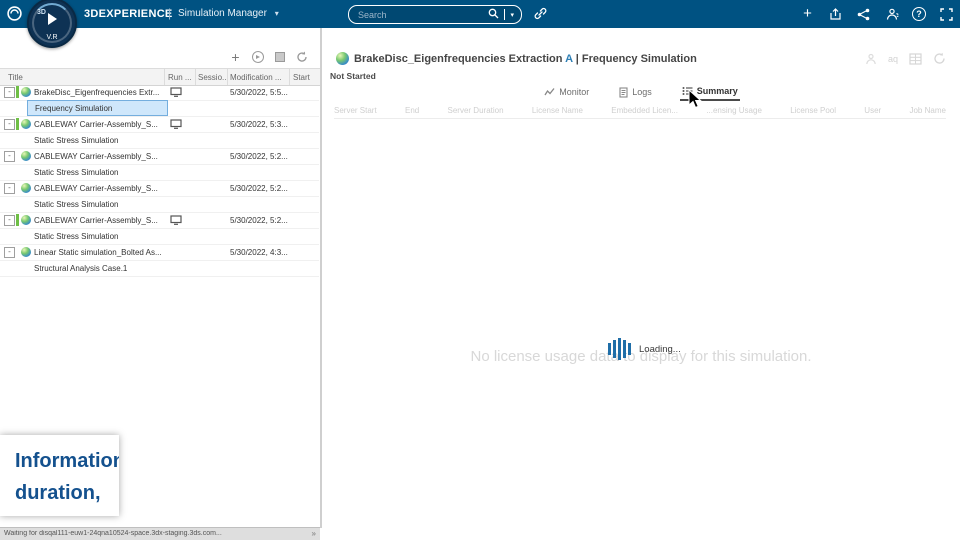 The width and height of the screenshot is (960, 540). Describe the element at coordinates (279, 56) in the screenshot. I see `stop-icon` at that location.